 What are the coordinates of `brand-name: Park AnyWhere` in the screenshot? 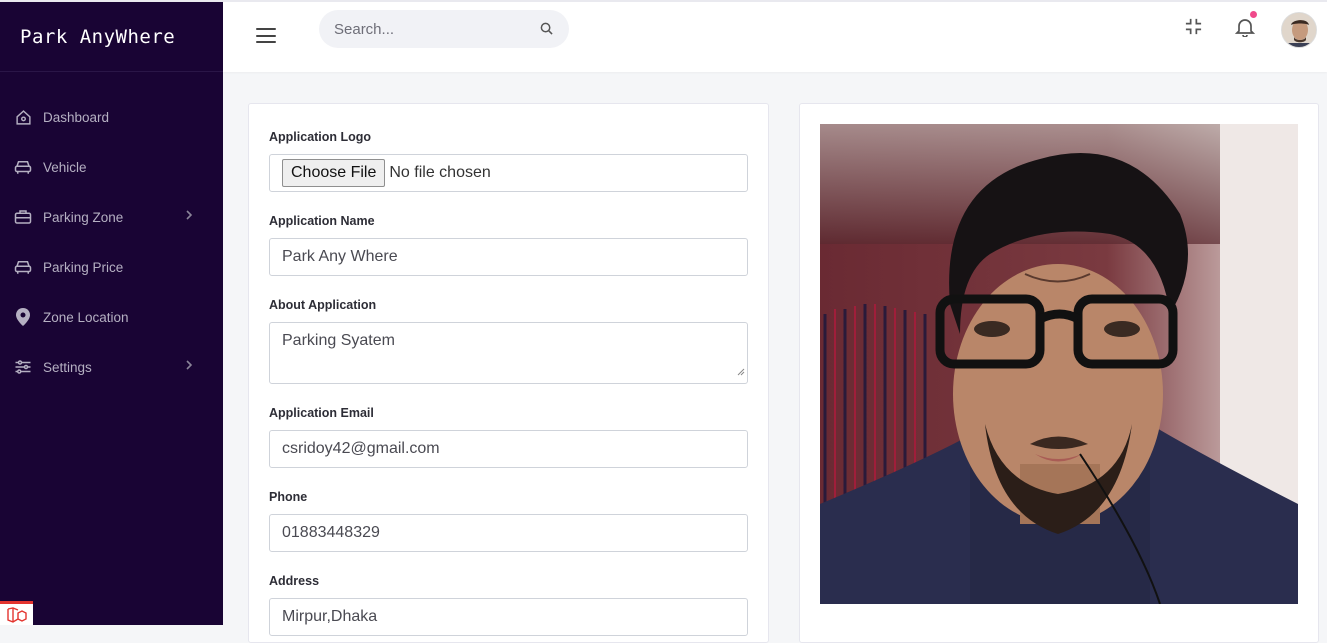 It's located at (98, 36).